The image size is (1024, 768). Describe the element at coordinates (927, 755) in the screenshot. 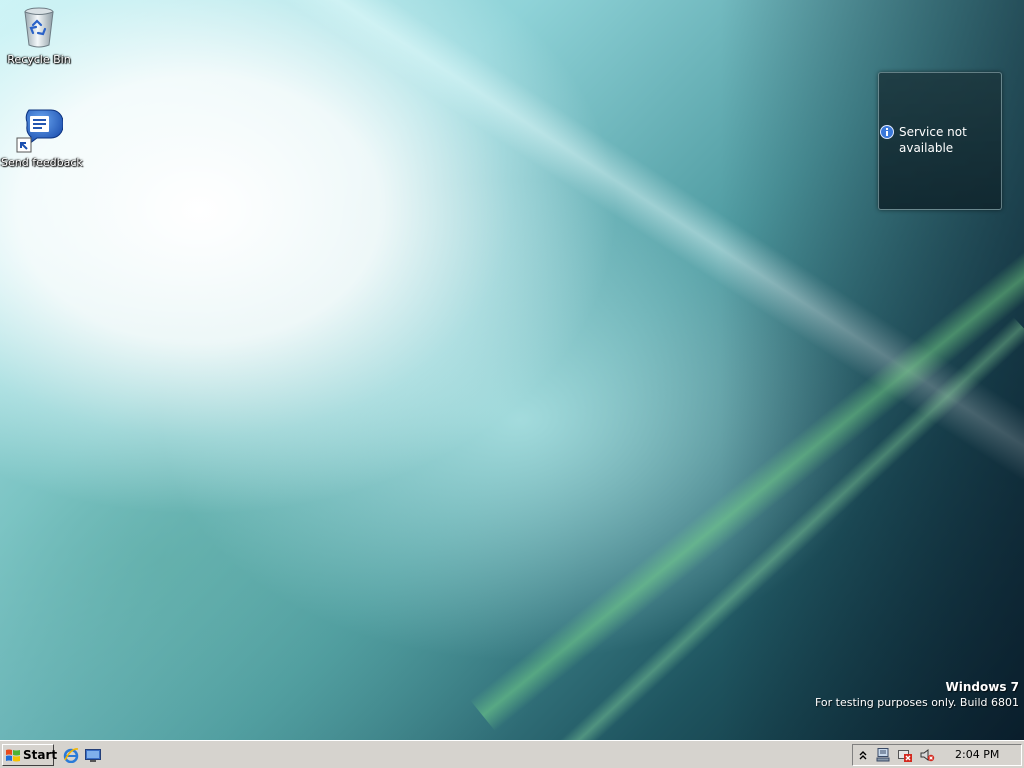

I see `volume-muted-icon` at that location.